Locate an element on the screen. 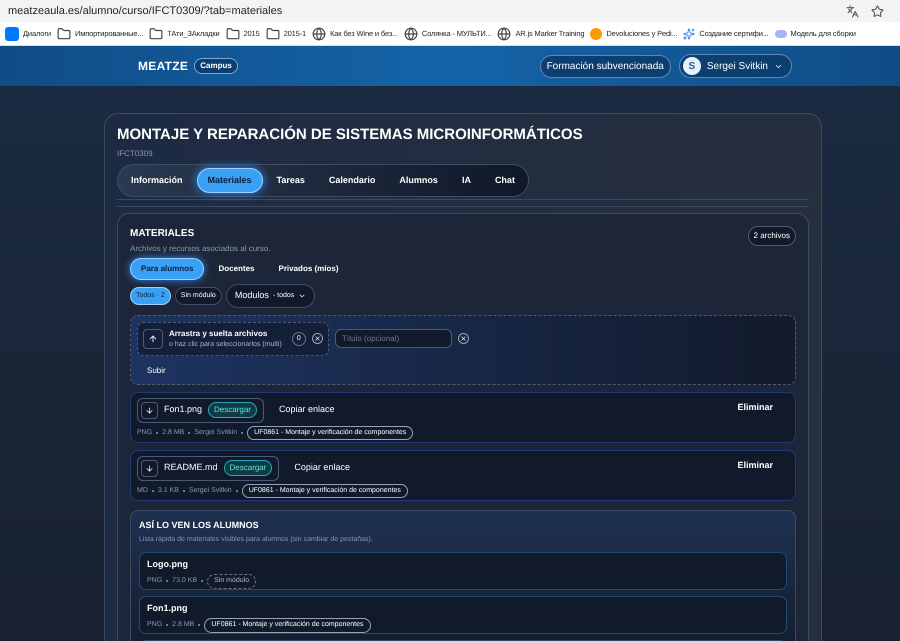  course-title: MONTAJE Y REPARACIÓN DE SISTEMAS MICROINFORMÁTICOS is located at coordinates (350, 134).